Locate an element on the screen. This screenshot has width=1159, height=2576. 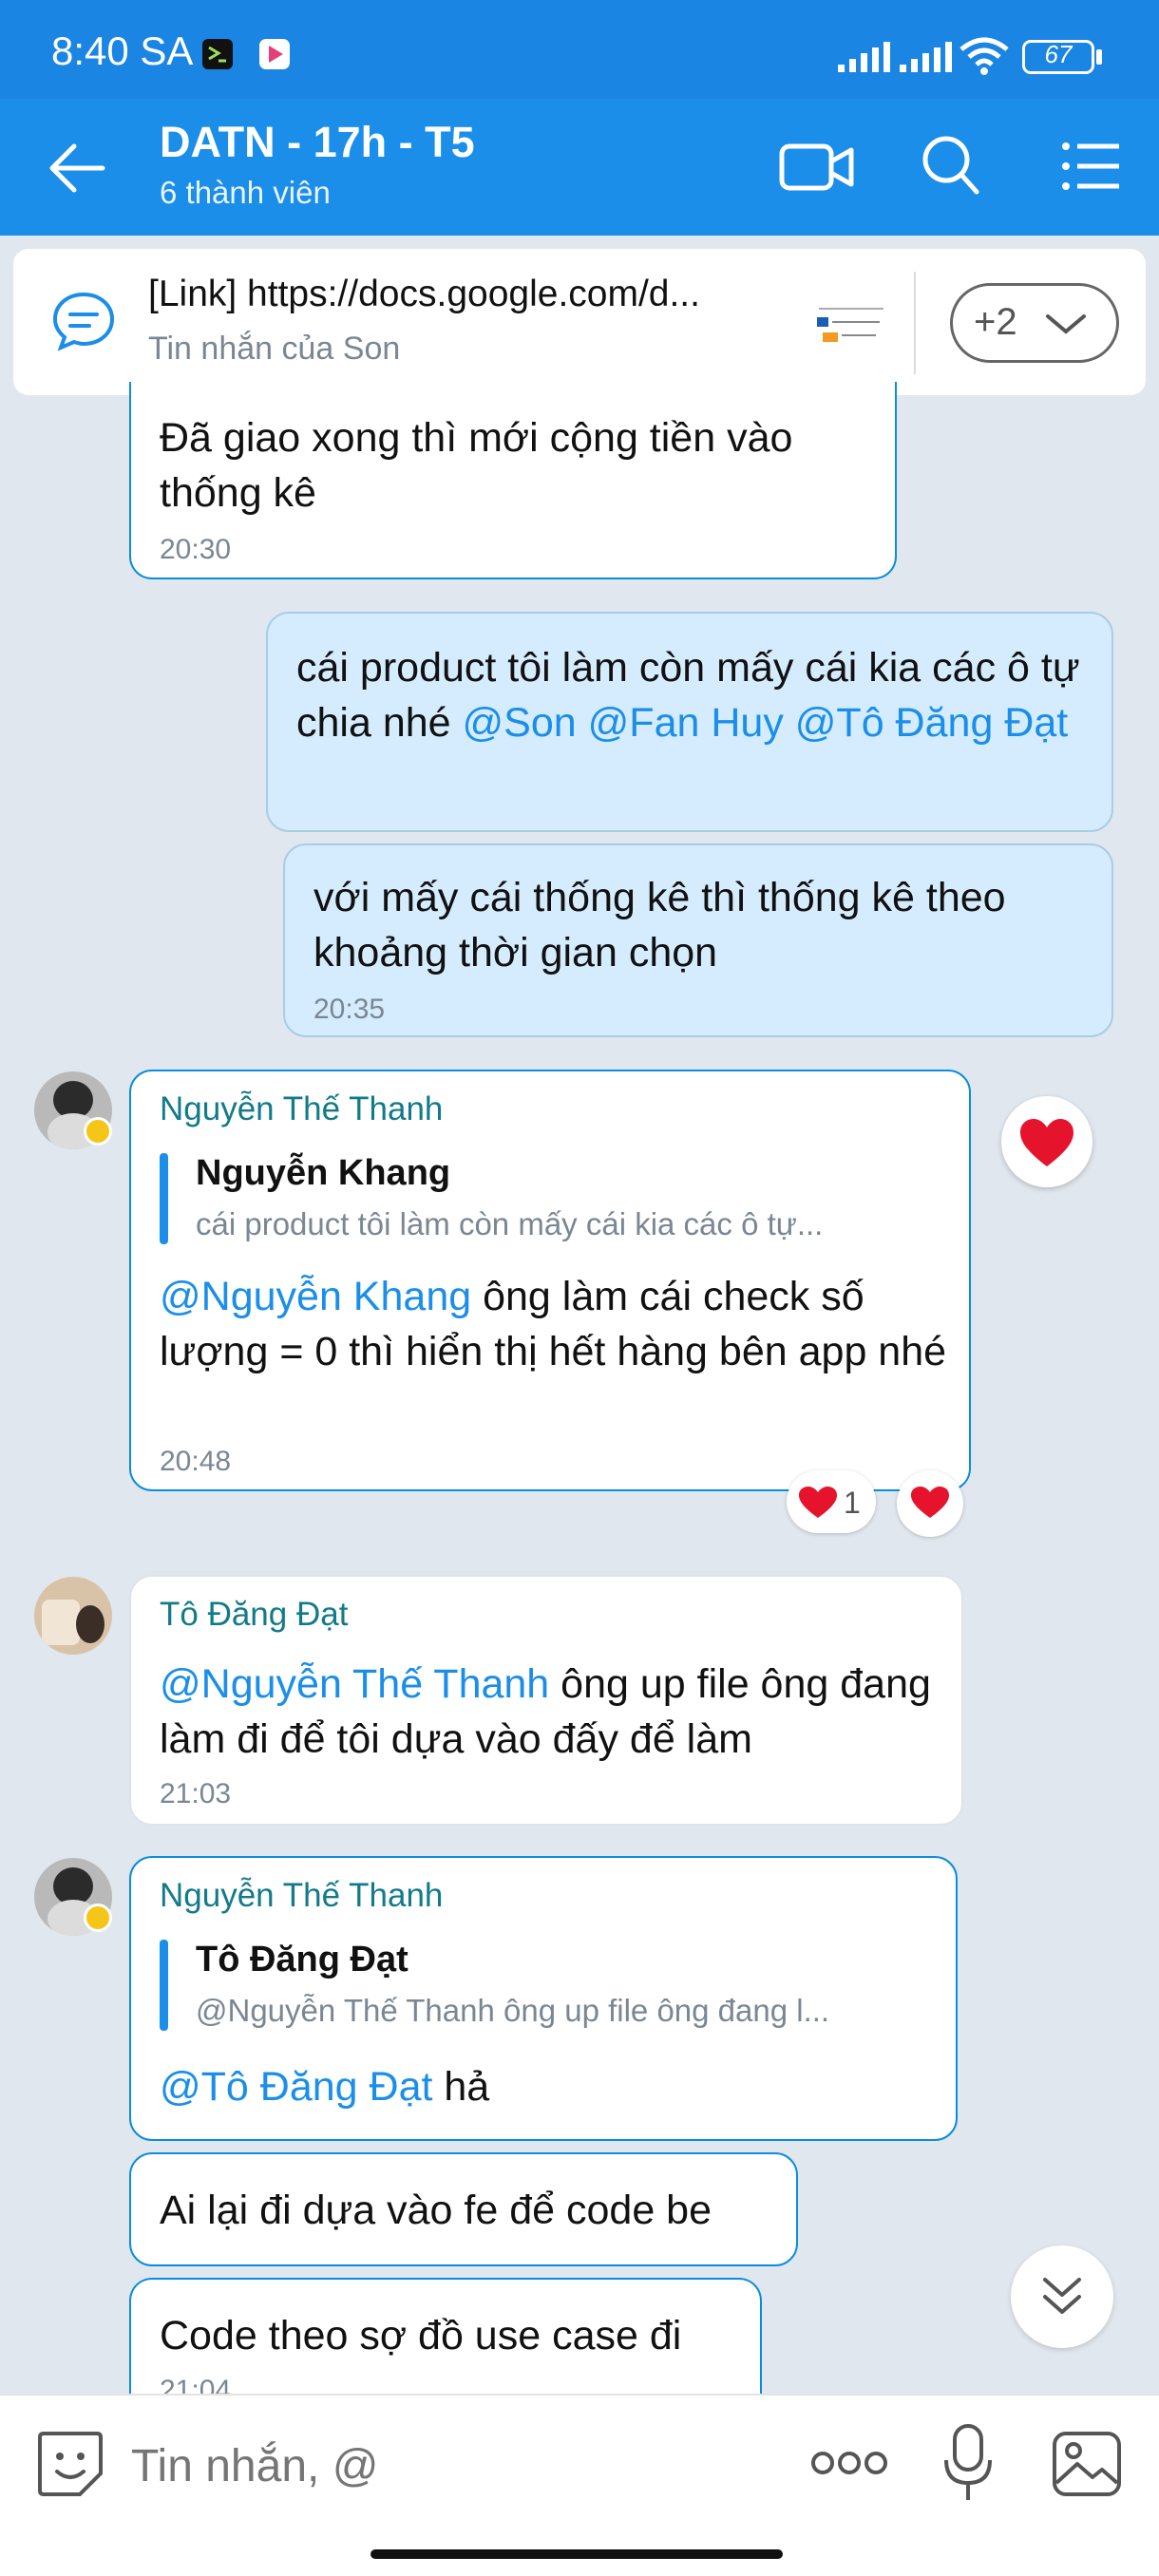
message-text: Ai lại đi dựa vào fe để code be is located at coordinates (436, 2210).